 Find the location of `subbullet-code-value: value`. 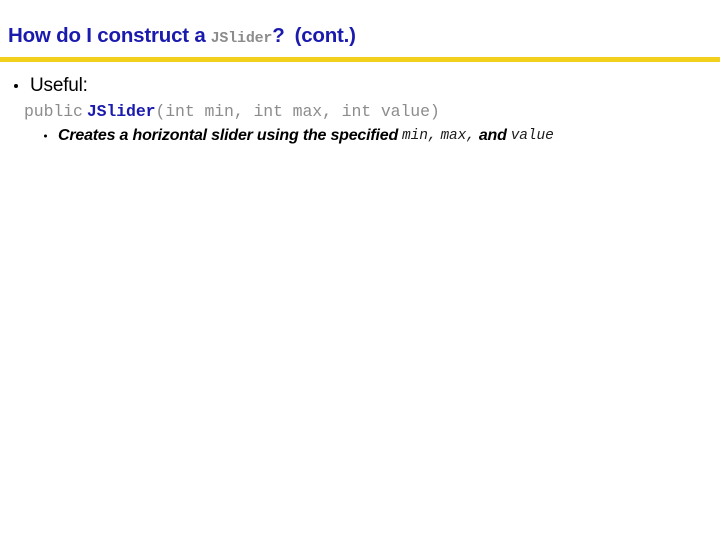

subbullet-code-value: value is located at coordinates (532, 136).